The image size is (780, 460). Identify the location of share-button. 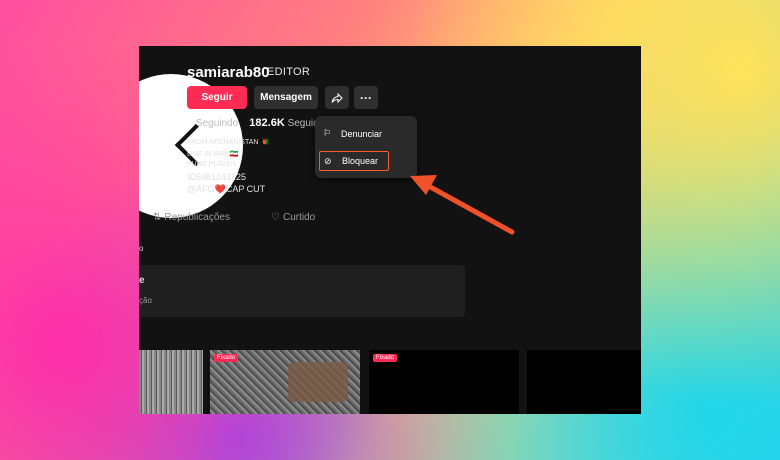
(337, 97).